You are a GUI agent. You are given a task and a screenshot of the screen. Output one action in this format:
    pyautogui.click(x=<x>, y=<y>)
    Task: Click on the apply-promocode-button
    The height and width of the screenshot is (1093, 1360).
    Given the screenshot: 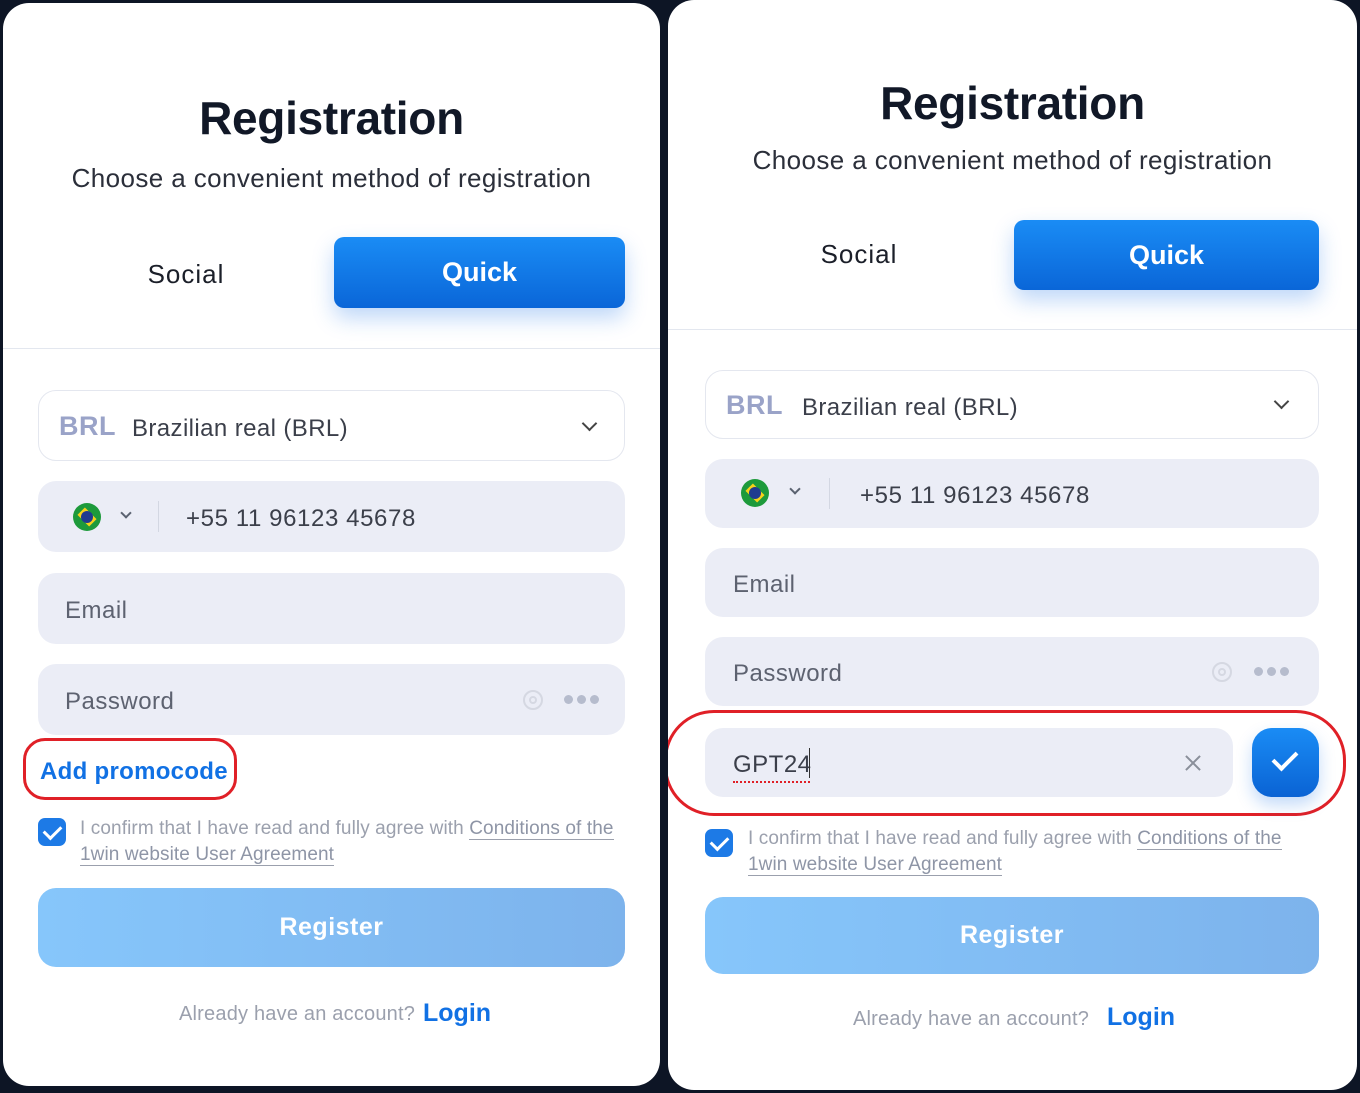 What is the action you would take?
    pyautogui.click(x=1285, y=762)
    